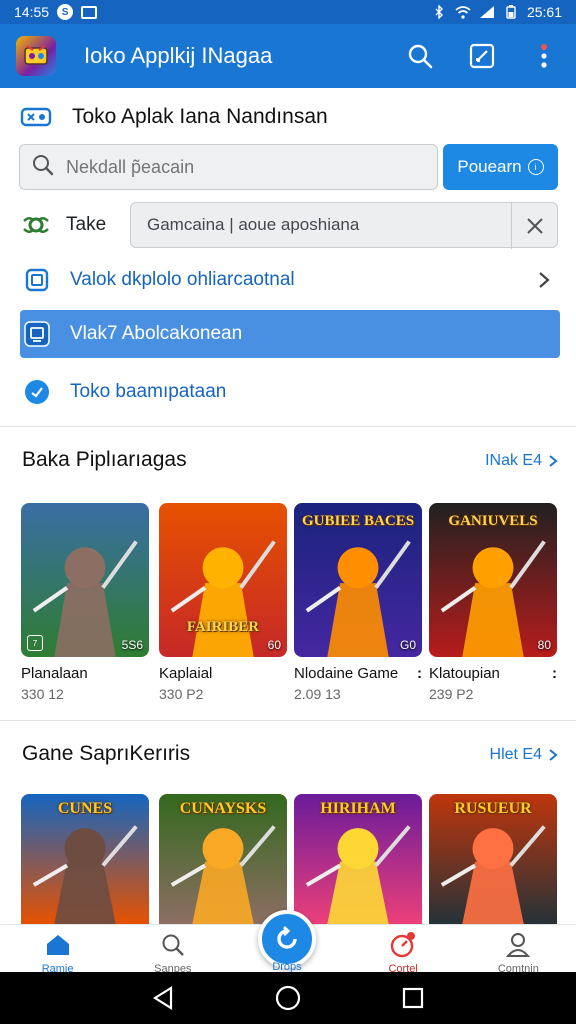  Describe the element at coordinates (186, 673) in the screenshot. I see `game-name: Kaplaial` at that location.